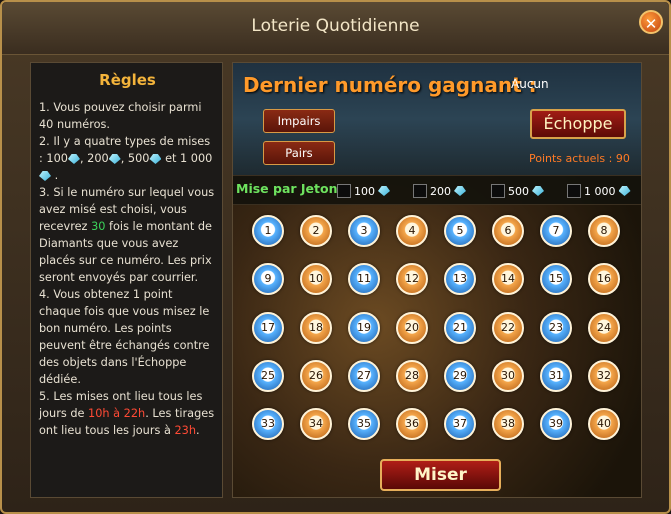  I want to click on number-ball-33: 33, so click(268, 424).